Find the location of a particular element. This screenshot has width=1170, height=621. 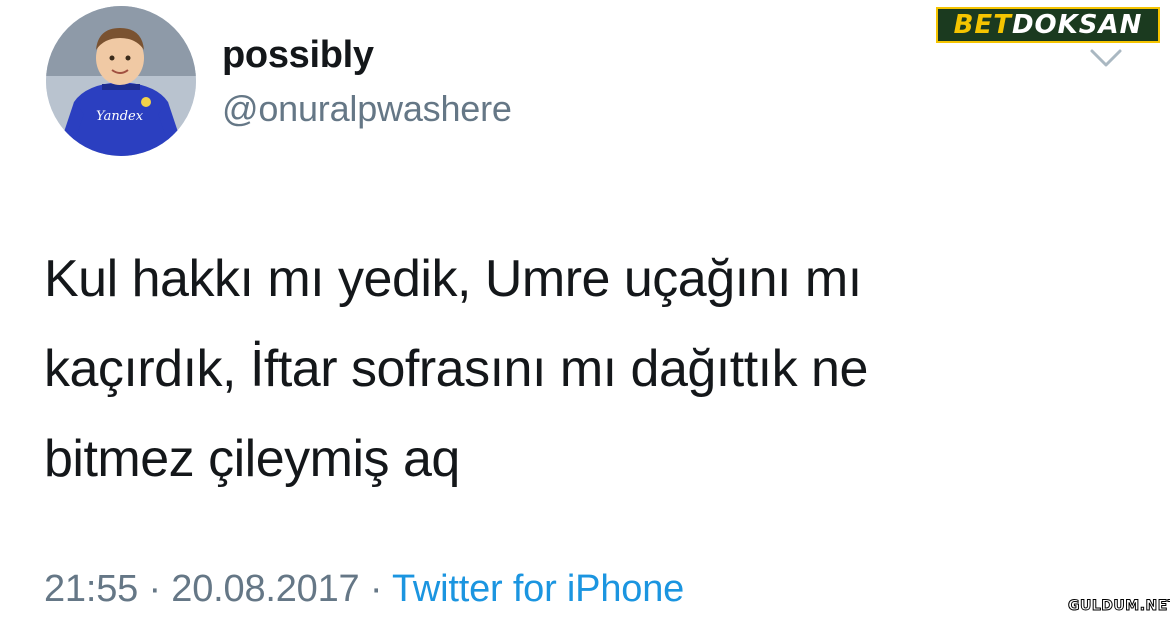

guldum-watermark: GULDUM.NET is located at coordinates (1119, 606).